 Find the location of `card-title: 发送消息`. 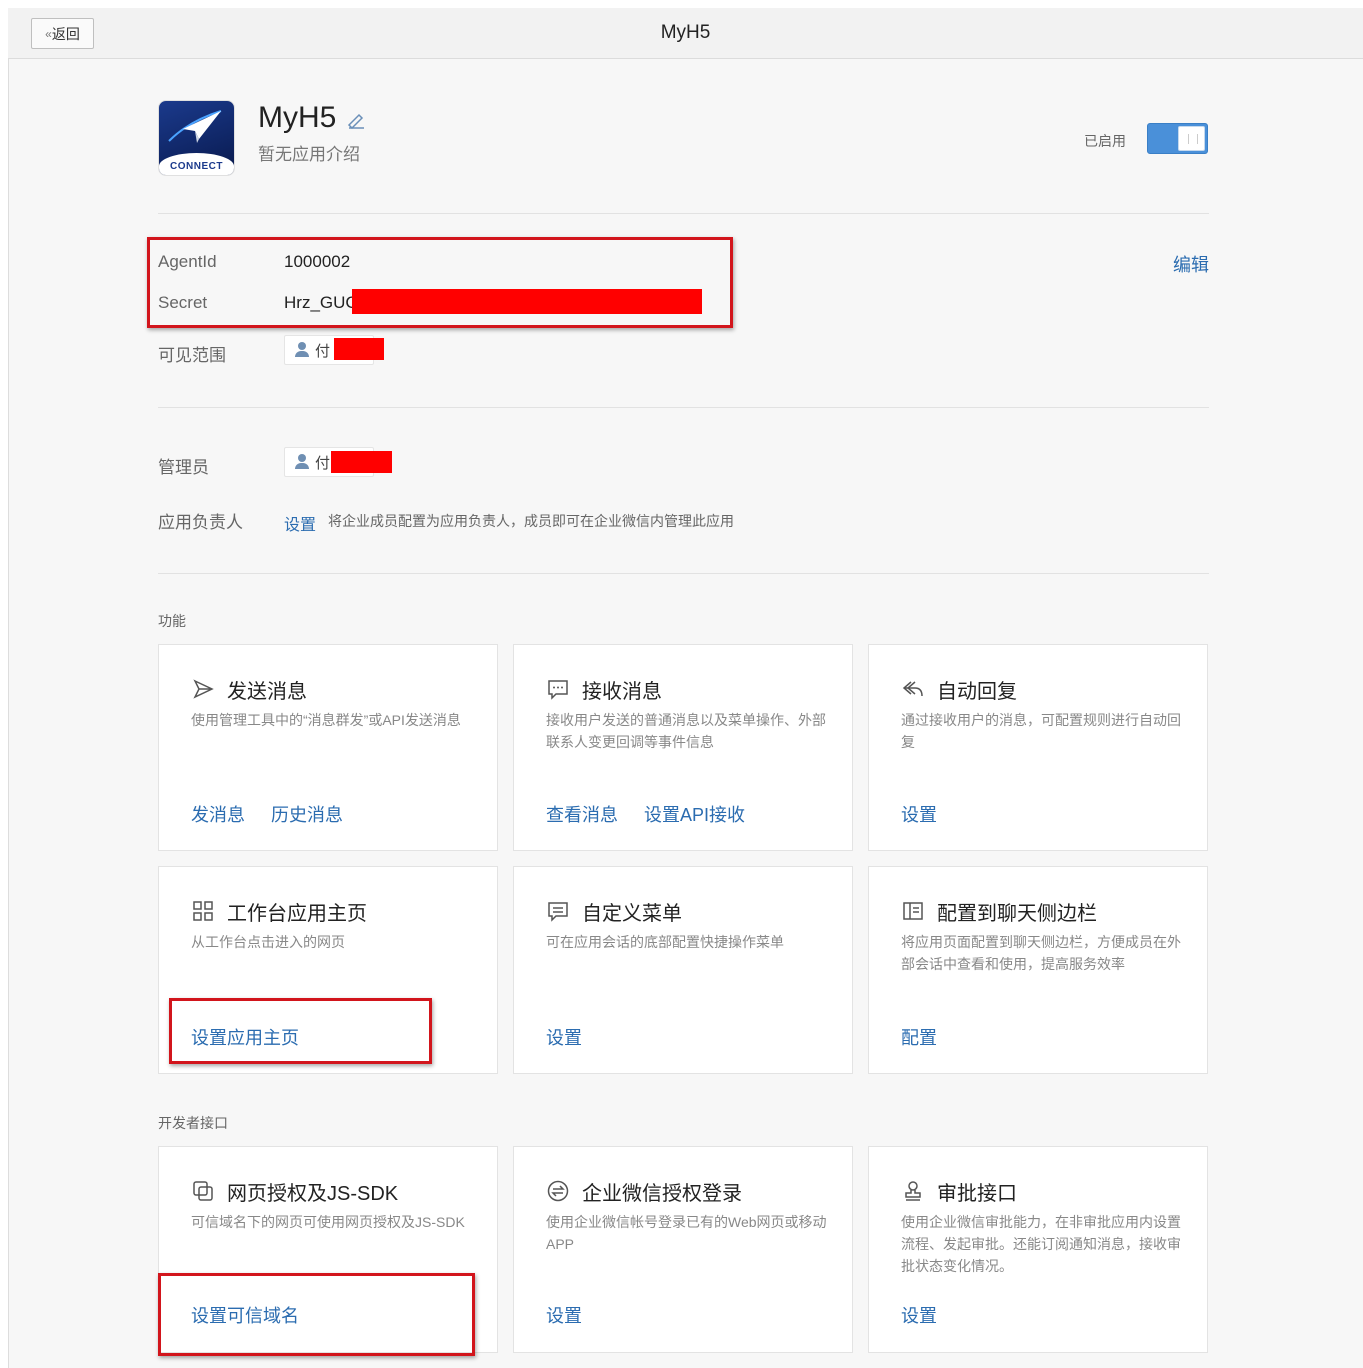

card-title: 发送消息 is located at coordinates (267, 692).